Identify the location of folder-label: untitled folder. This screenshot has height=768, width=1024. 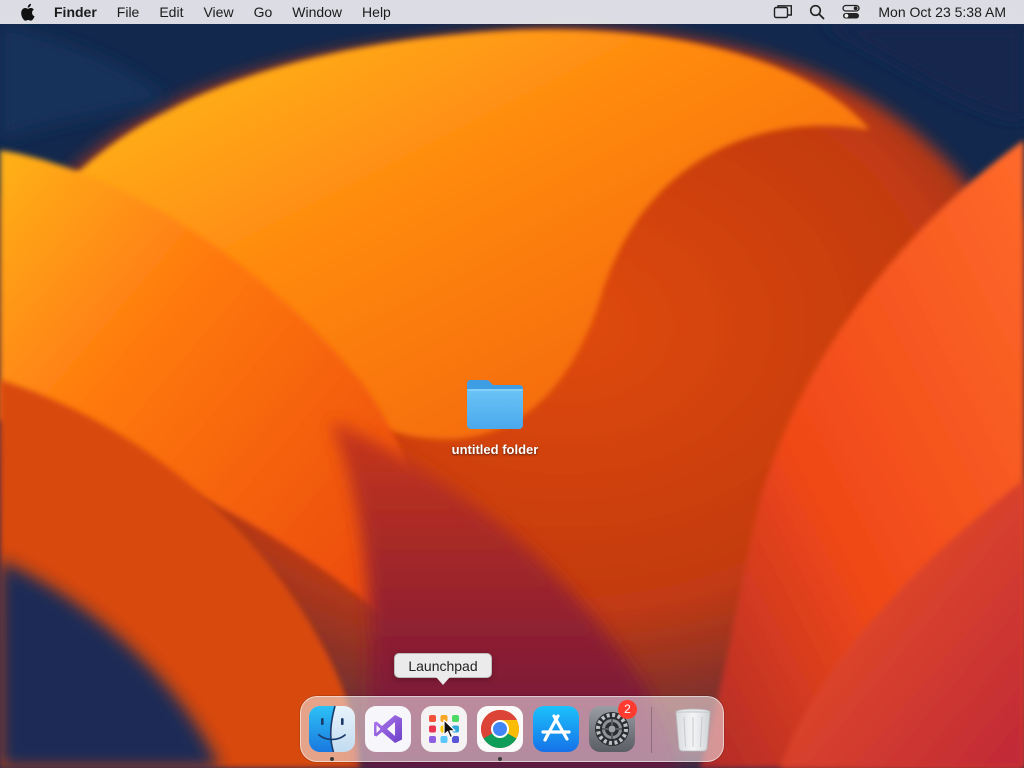
(495, 449).